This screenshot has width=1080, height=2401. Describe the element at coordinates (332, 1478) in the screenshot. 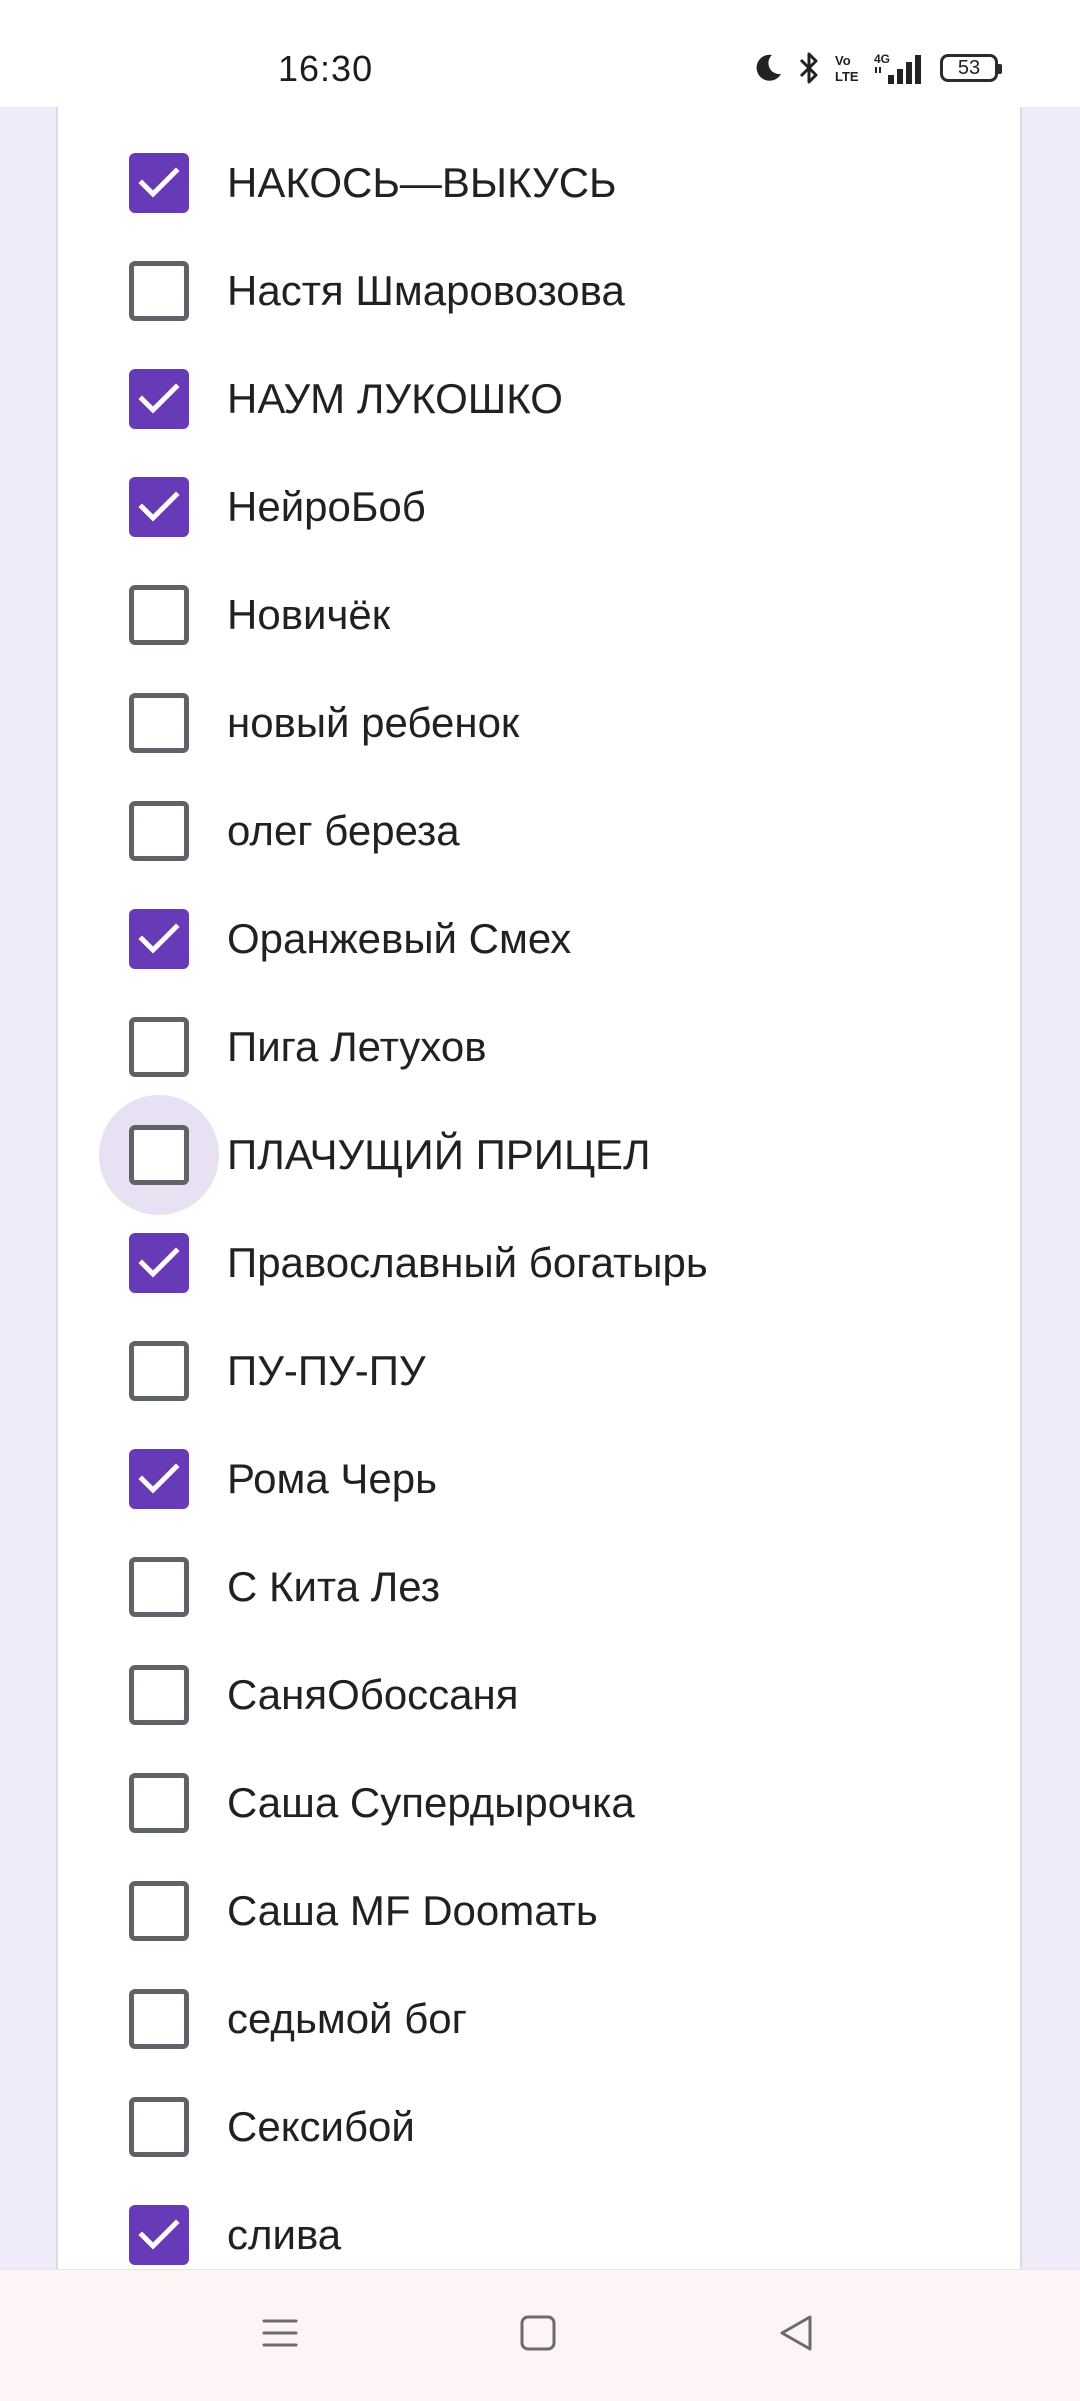

I see `option-label: Рома Черь` at that location.